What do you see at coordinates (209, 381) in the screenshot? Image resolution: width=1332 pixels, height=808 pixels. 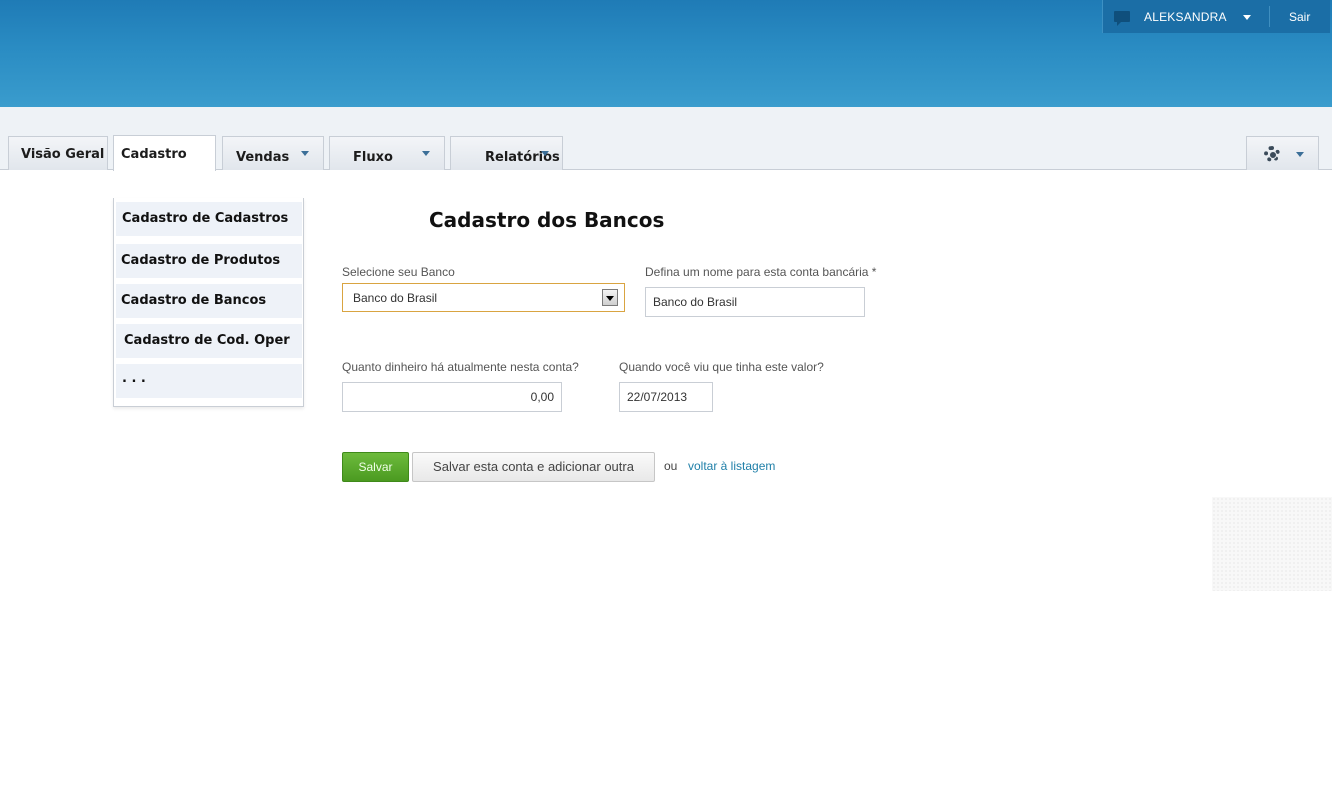 I see `menu-item-more: . . .` at bounding box center [209, 381].